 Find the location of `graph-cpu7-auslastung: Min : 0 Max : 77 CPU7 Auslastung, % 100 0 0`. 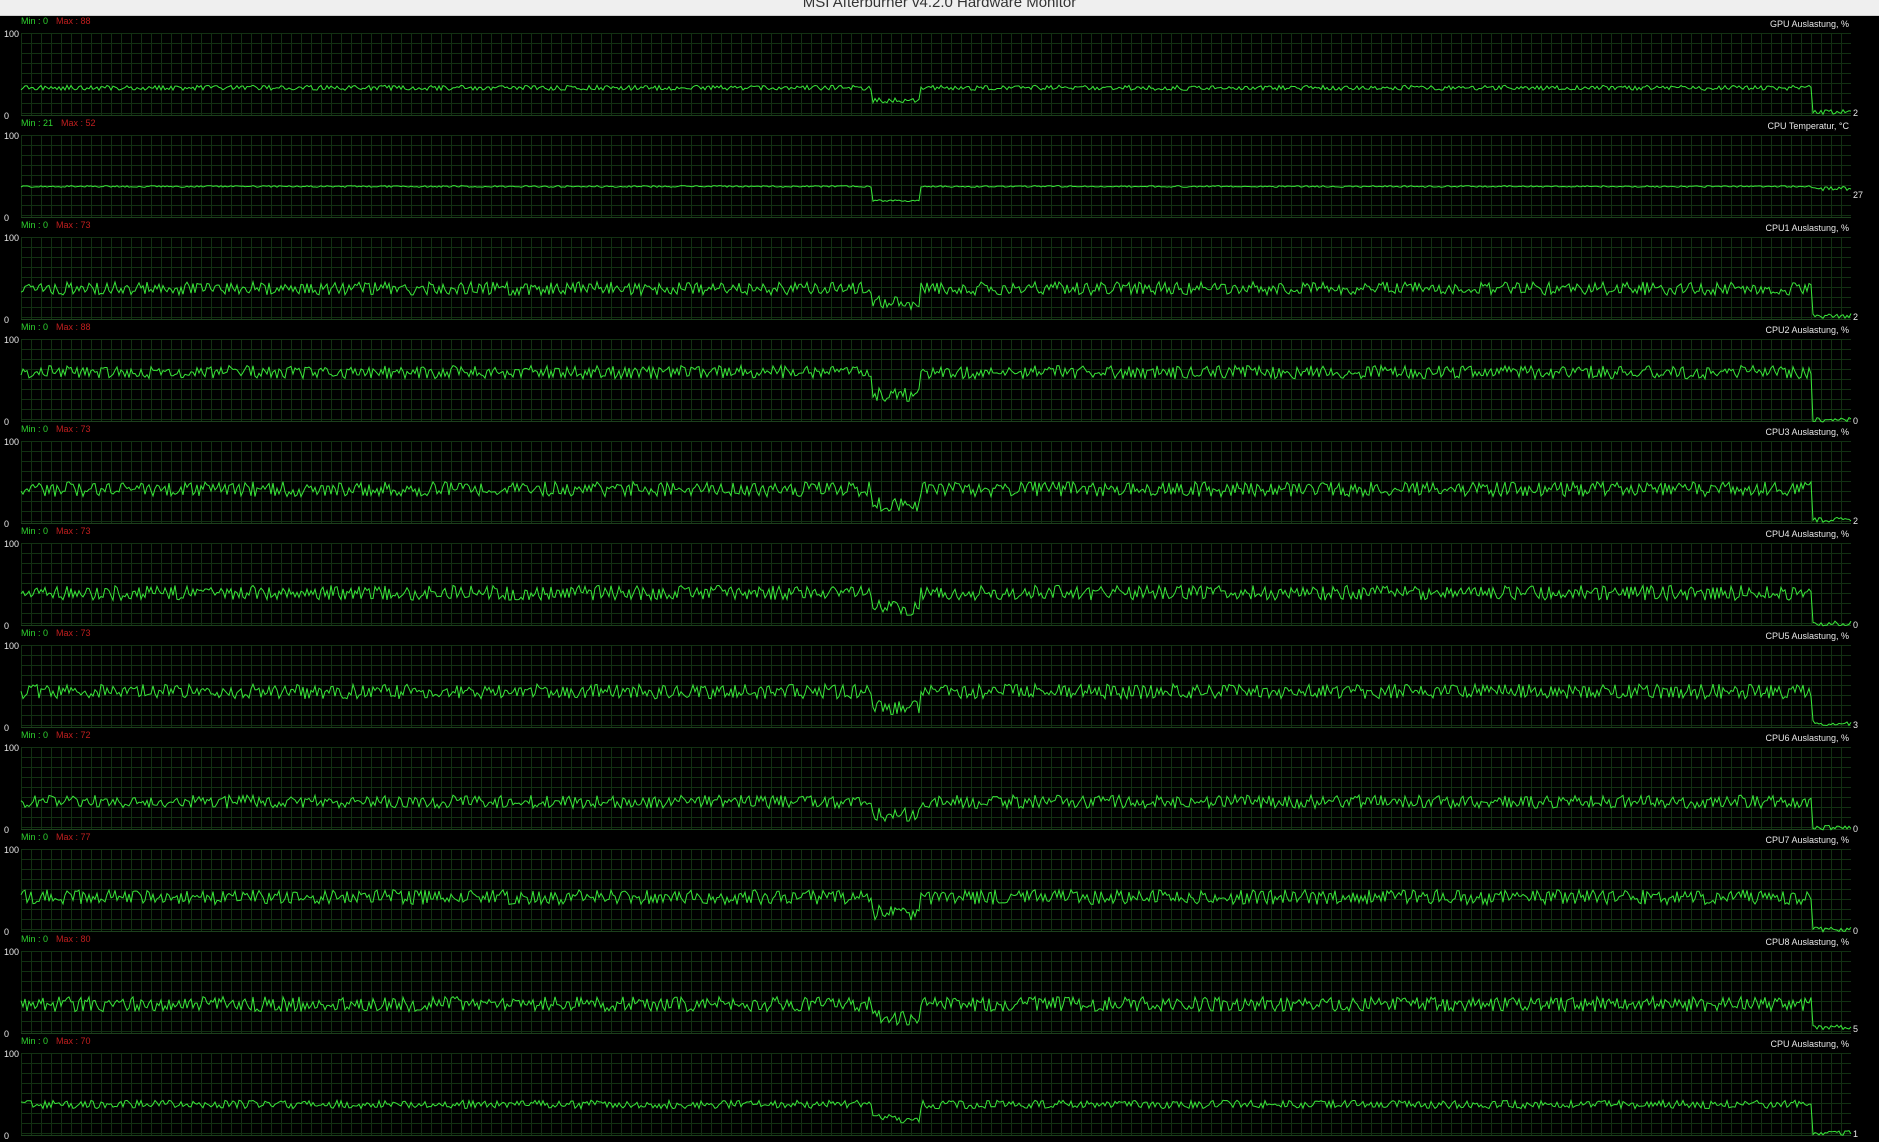

graph-cpu7-auslastung: Min : 0 Max : 77 CPU7 Auslastung, % 100 0 0 is located at coordinates (939, 884).